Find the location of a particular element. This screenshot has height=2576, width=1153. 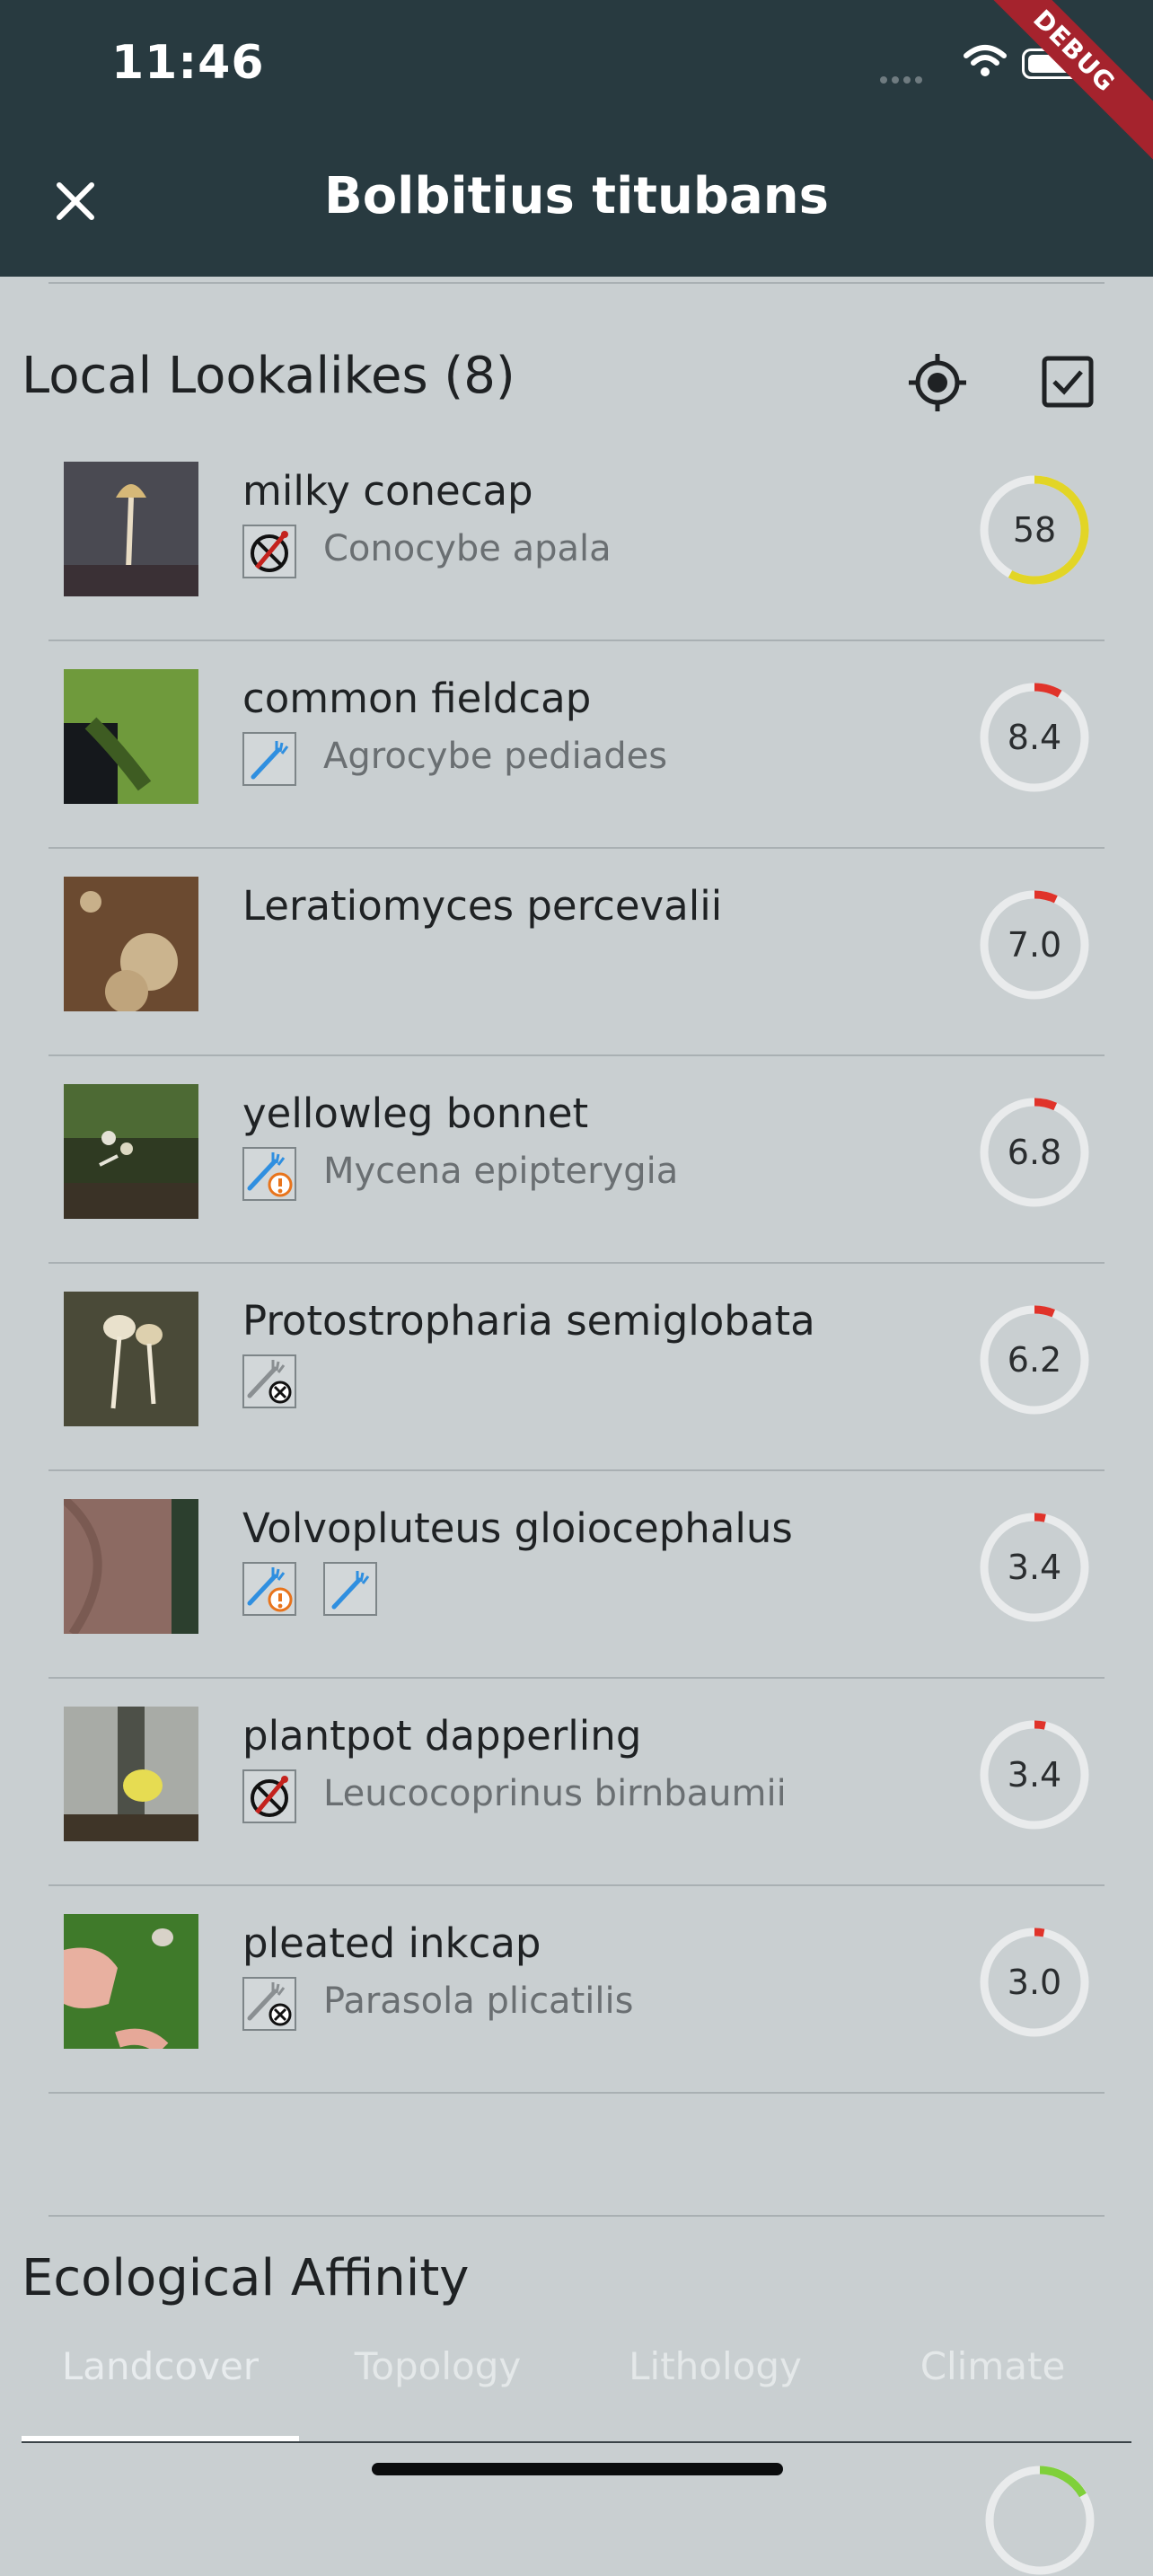

lookalike-row: Leratiomyces percevalii 7.0 is located at coordinates (576, 953).